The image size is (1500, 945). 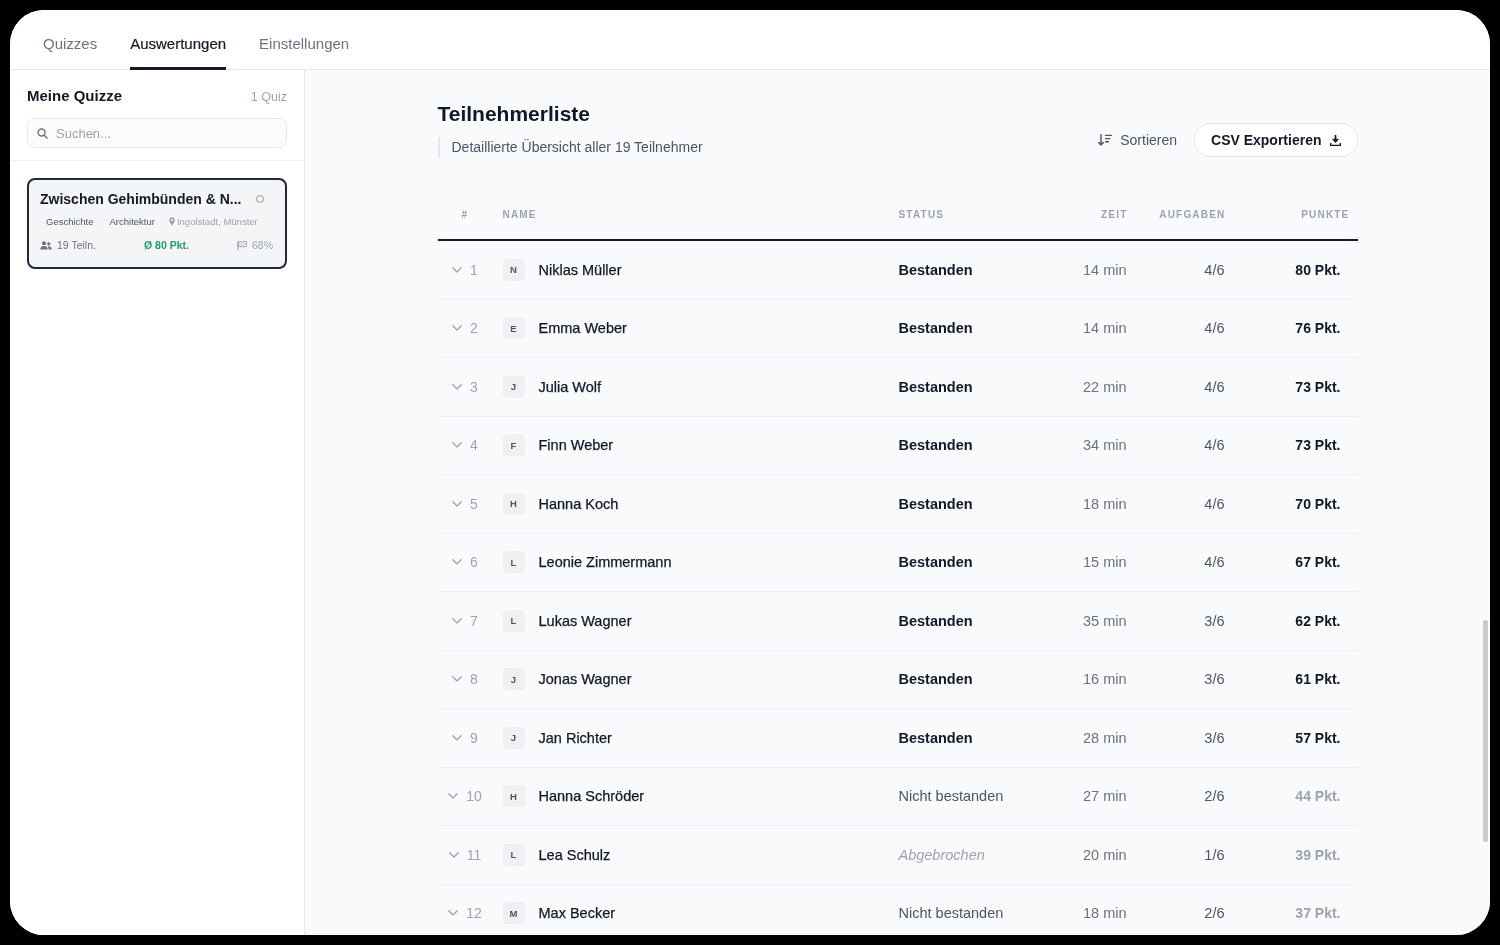 I want to click on row-number: 12, so click(x=474, y=913).